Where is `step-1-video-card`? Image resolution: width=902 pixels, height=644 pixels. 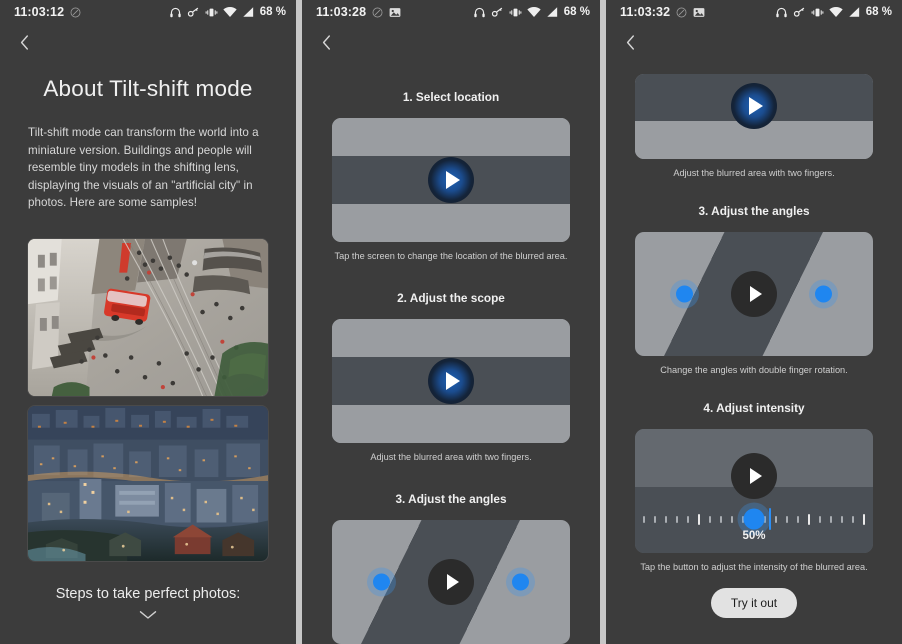
step-1-video-card is located at coordinates (451, 180).